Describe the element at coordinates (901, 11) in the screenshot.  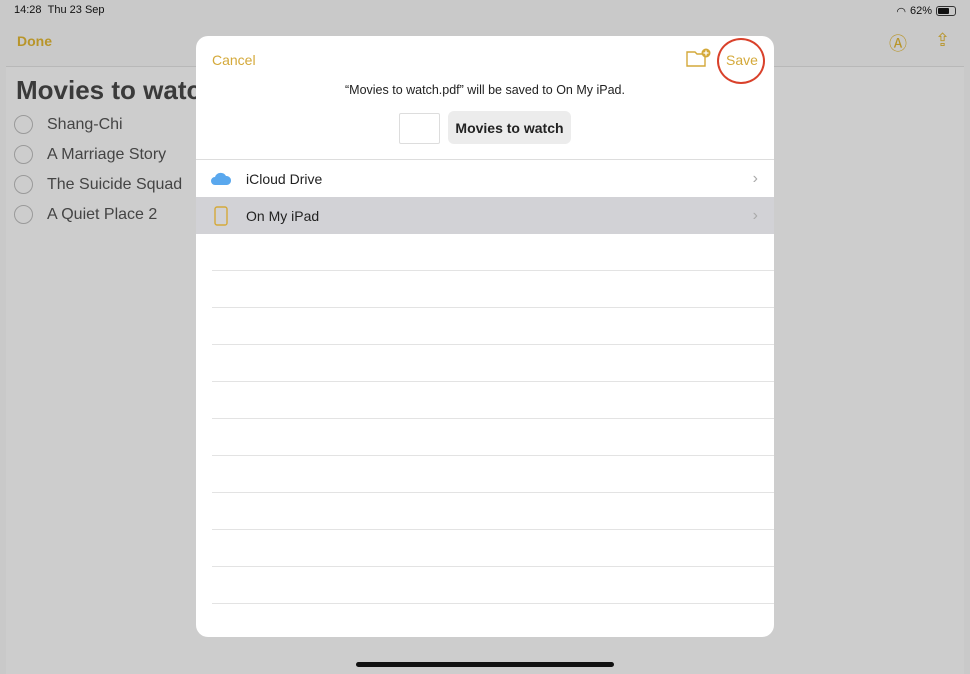
I see `wifi-icon: ◠` at that location.